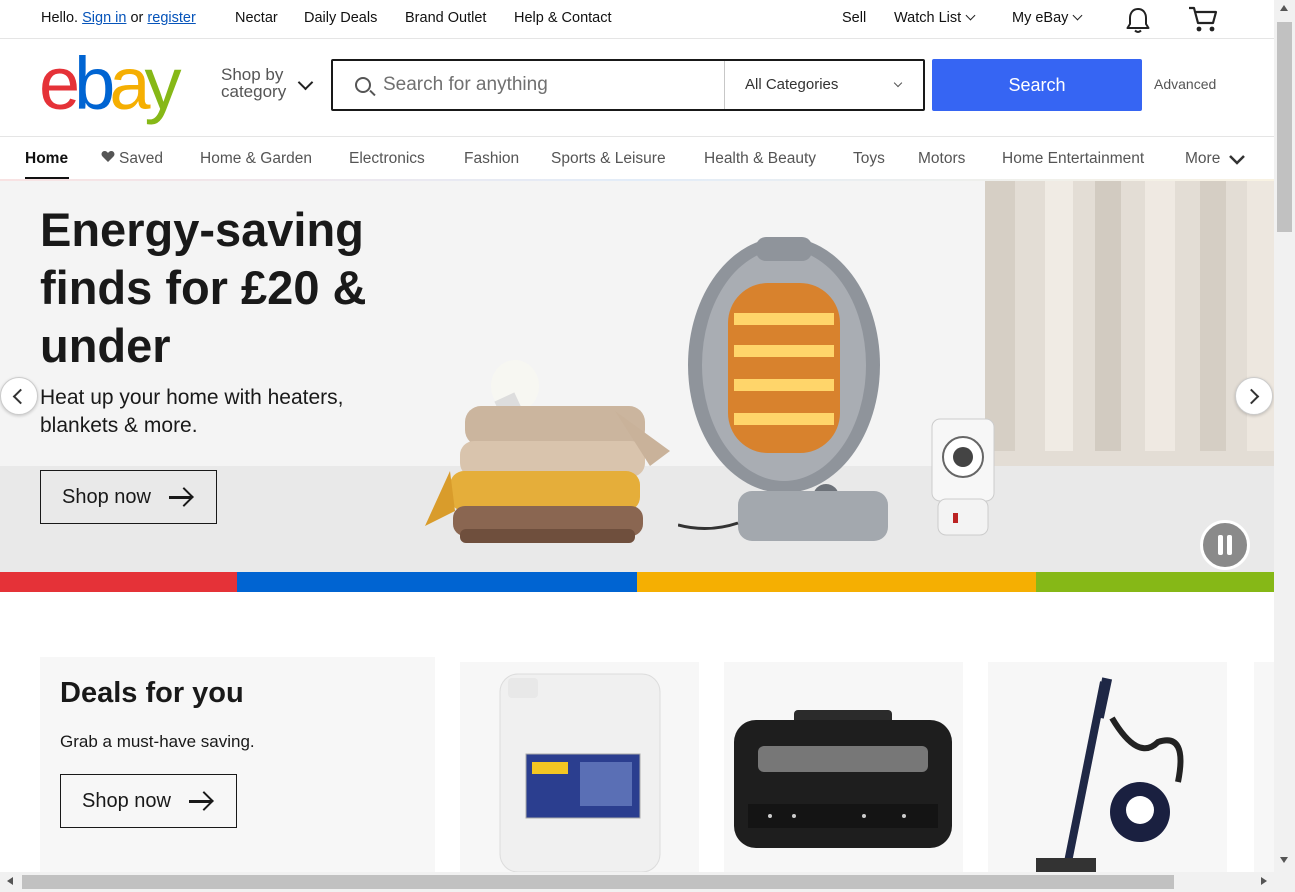  Describe the element at coordinates (491, 159) in the screenshot. I see `nav-item-fashion: Fashion` at that location.